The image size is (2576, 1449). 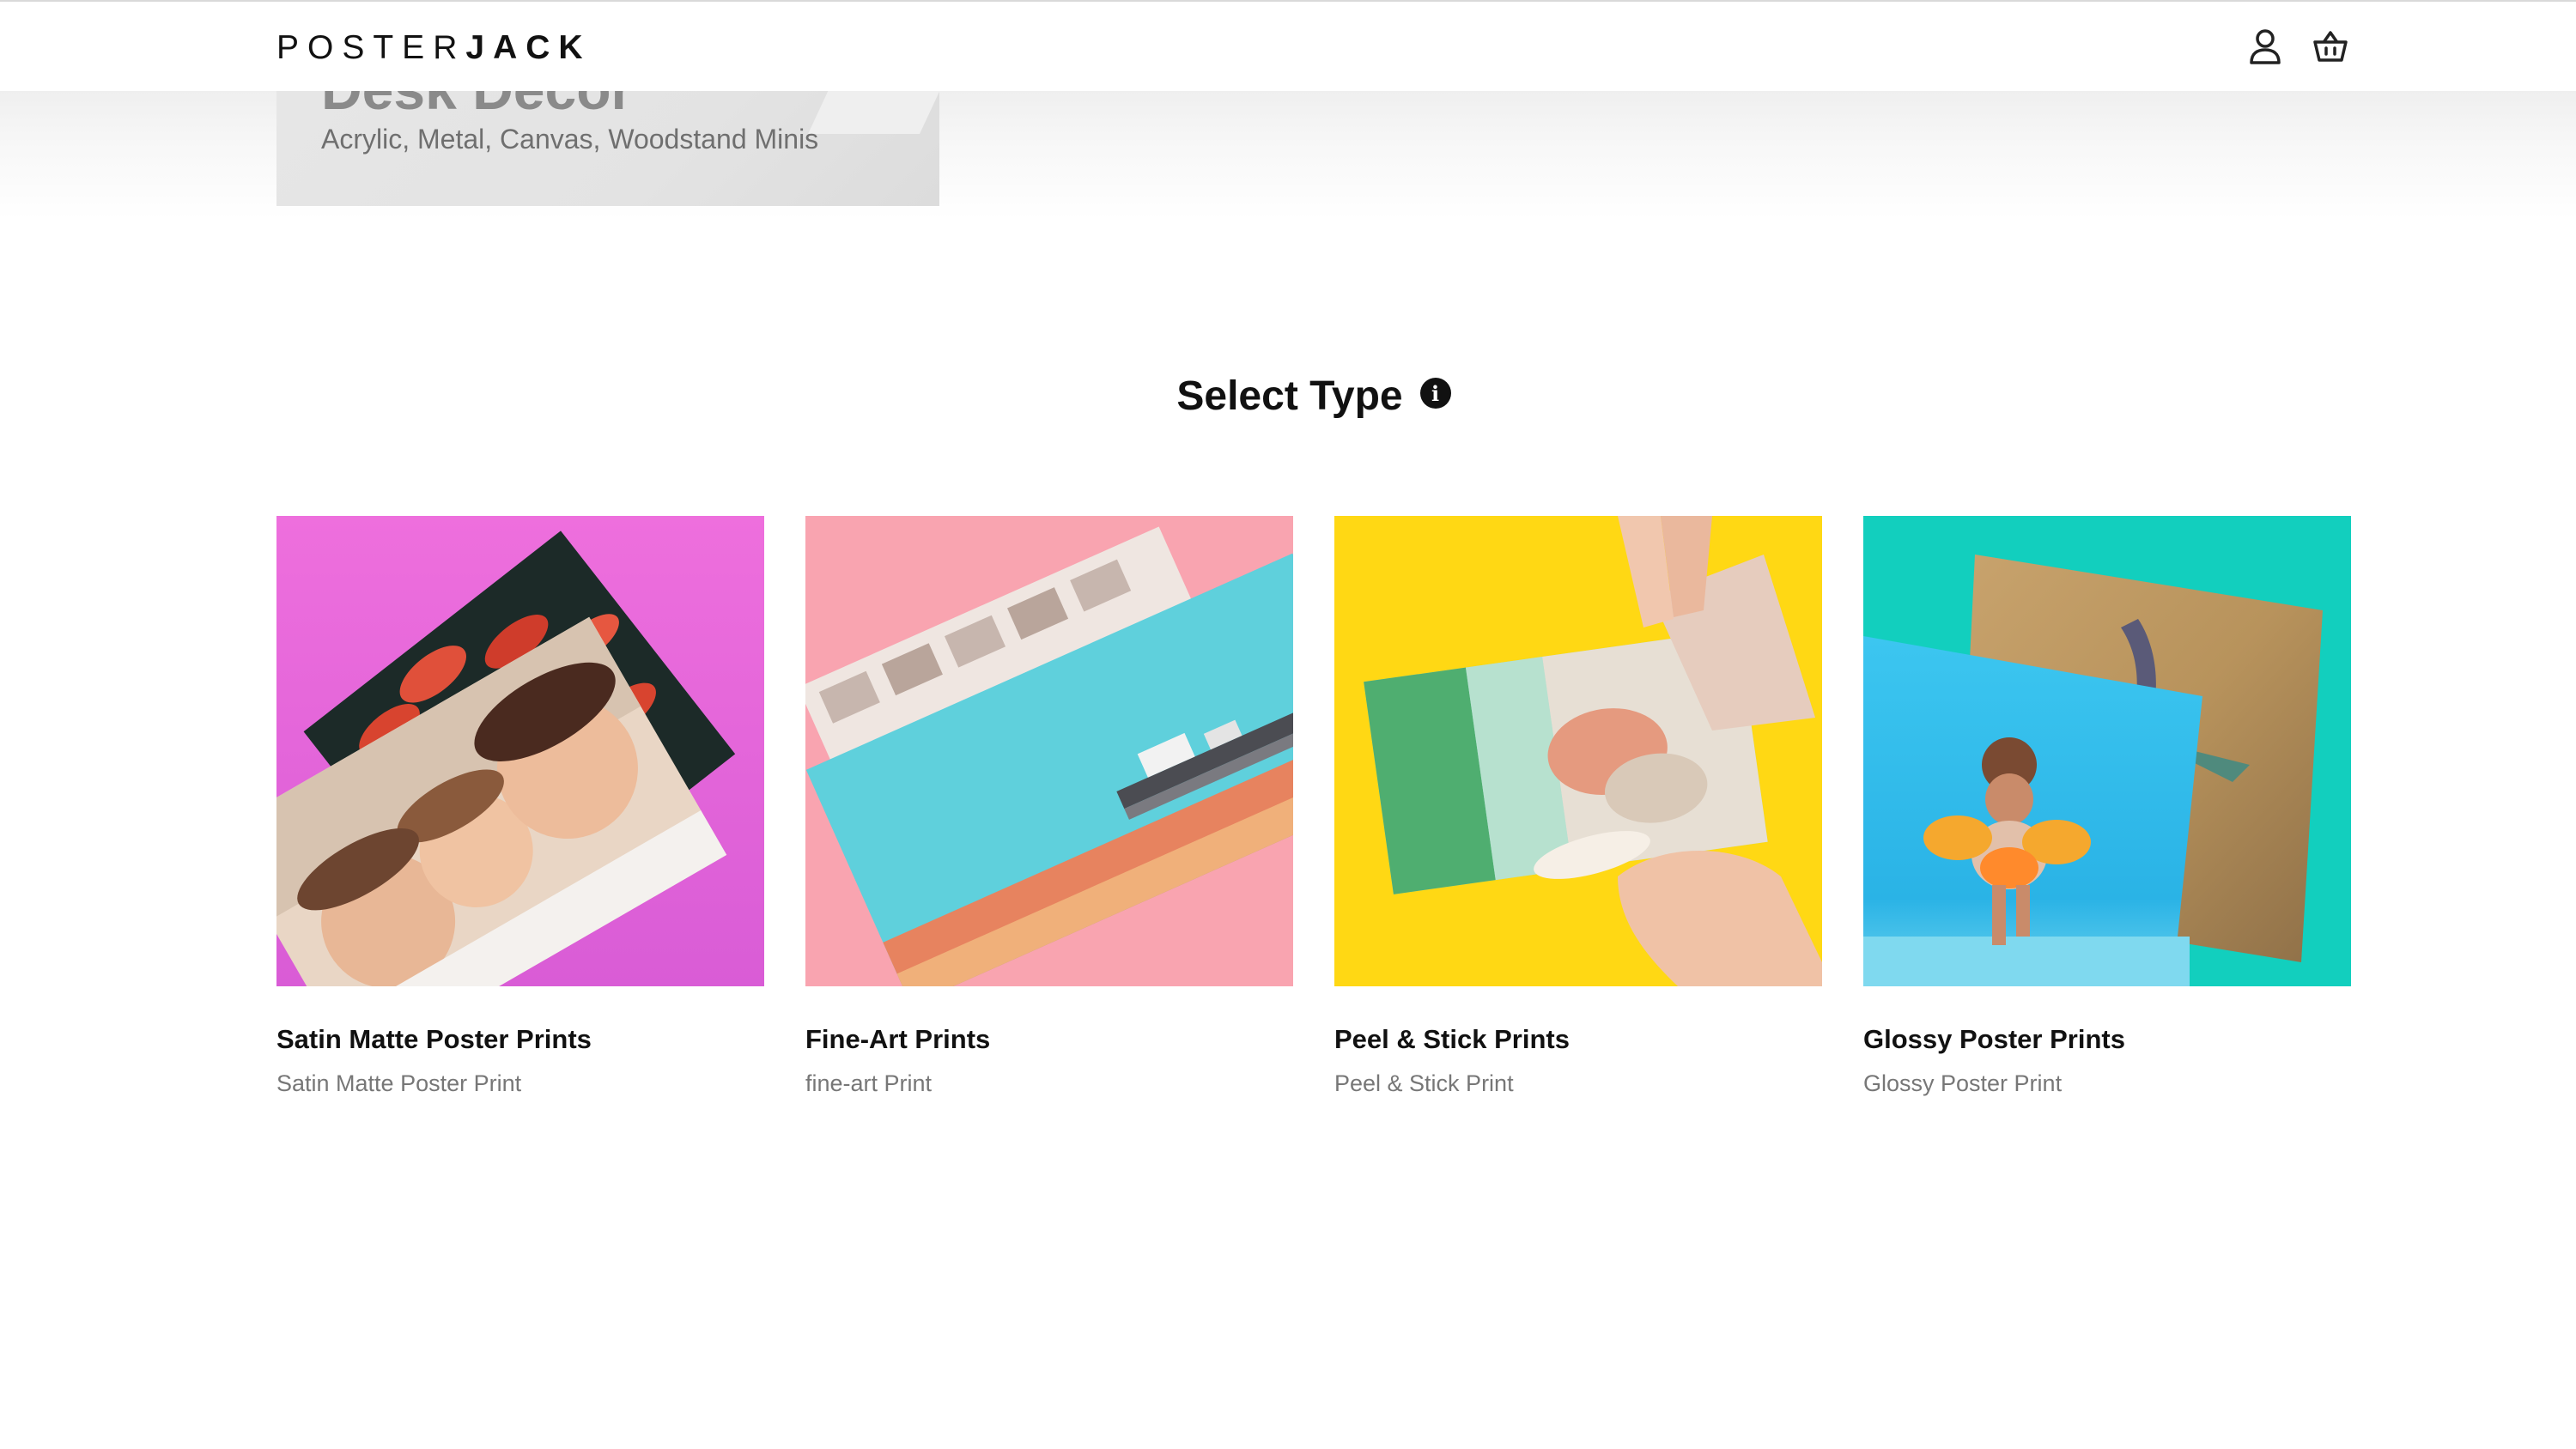 I want to click on product-subtitle: Peel & Stick Print, so click(x=1424, y=1083).